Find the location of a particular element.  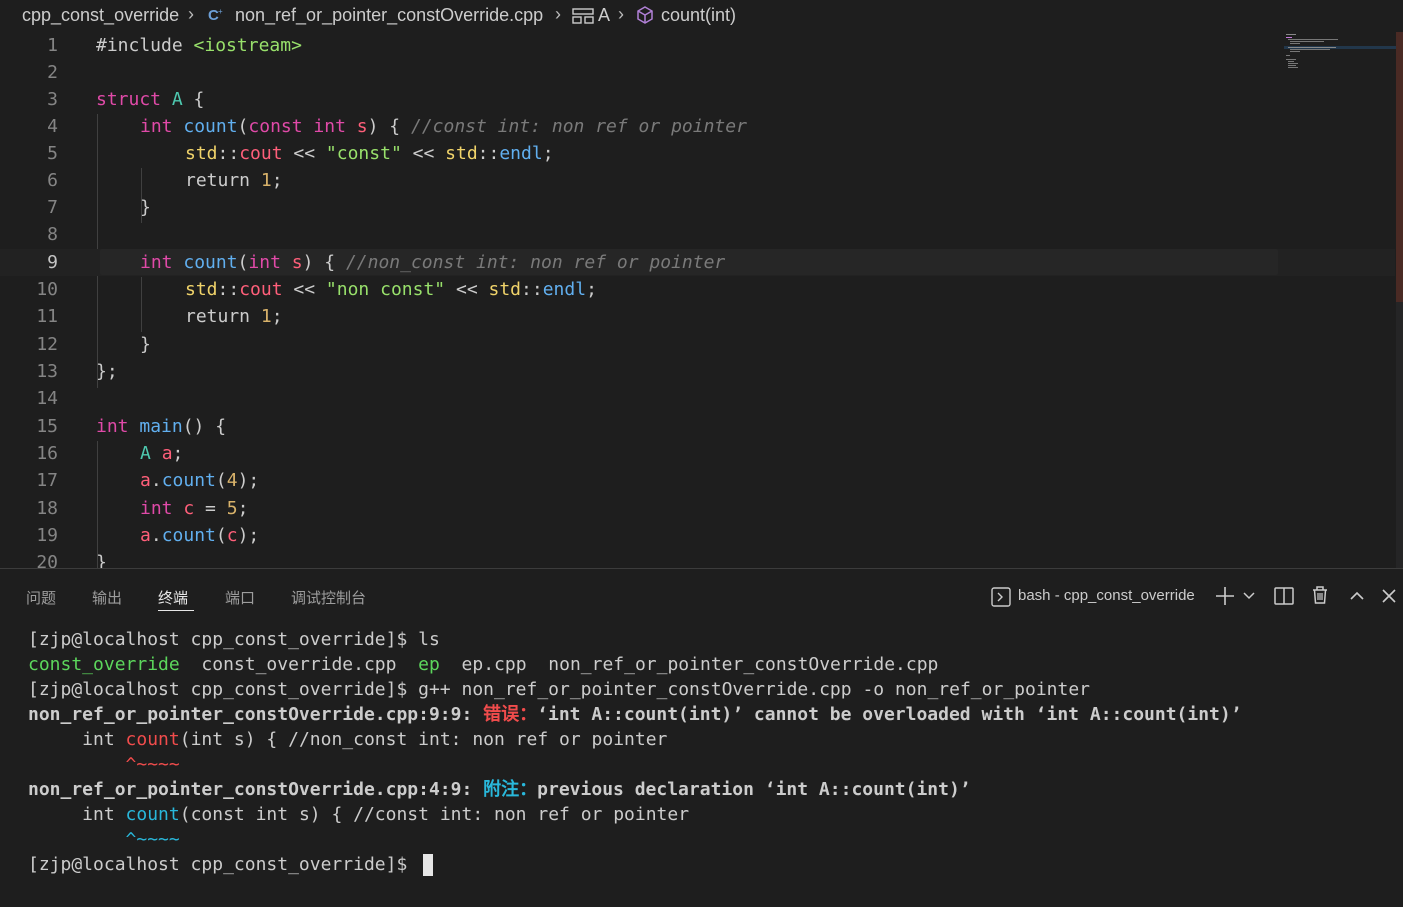

line-number: 18 is located at coordinates (47, 508).